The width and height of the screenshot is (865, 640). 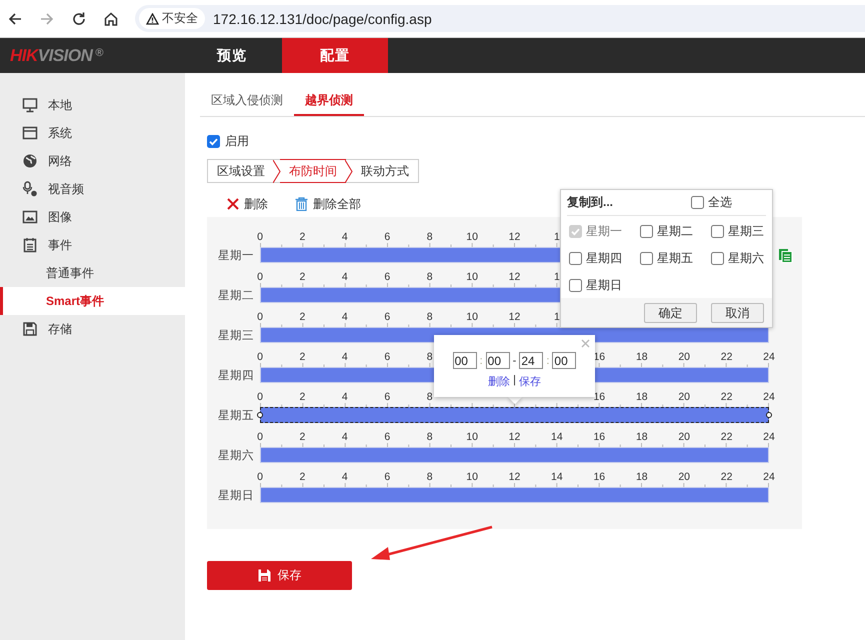 What do you see at coordinates (247, 101) in the screenshot?
I see `tab: 区域入侵侦测` at bounding box center [247, 101].